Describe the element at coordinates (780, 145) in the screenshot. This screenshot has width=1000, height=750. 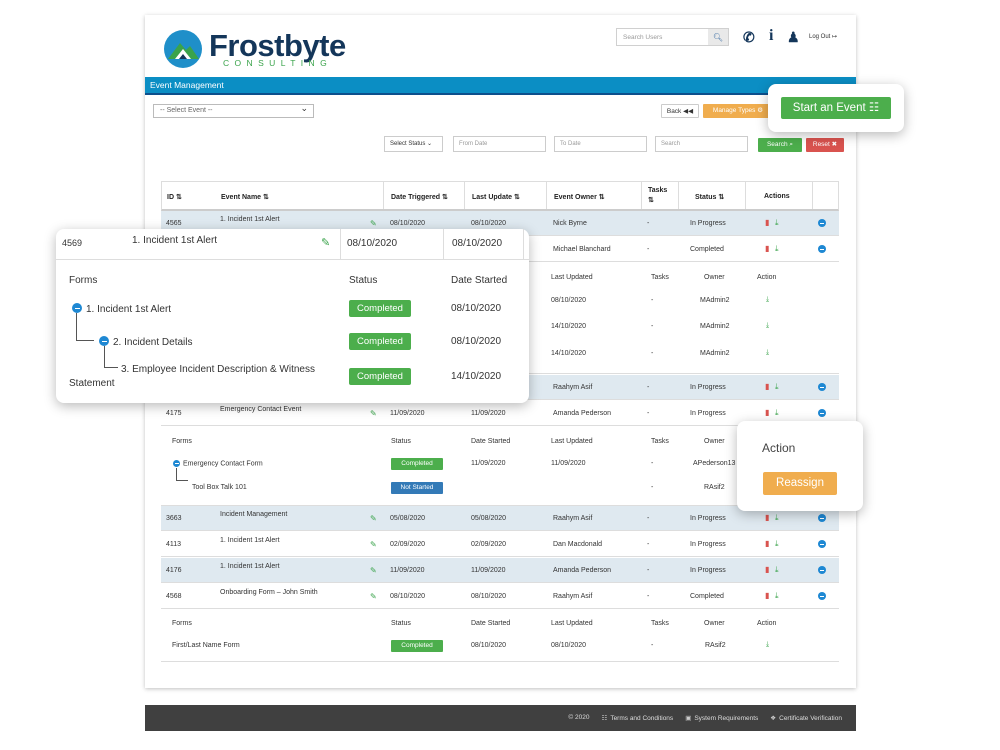
I see `search-button: Search ⌕` at that location.